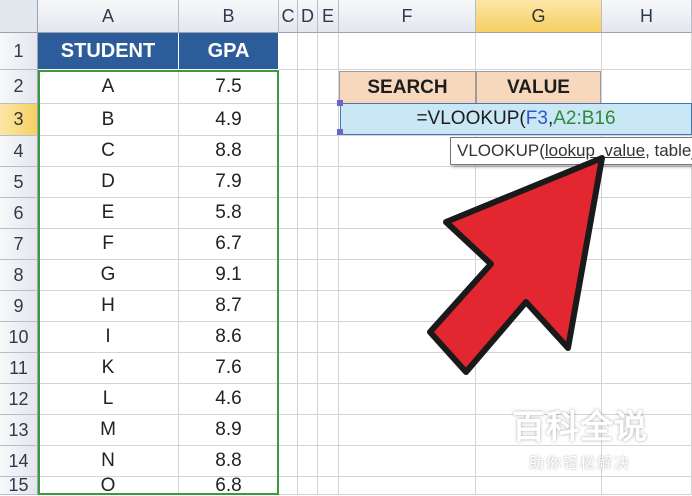  I want to click on cell-d12, so click(308, 399).